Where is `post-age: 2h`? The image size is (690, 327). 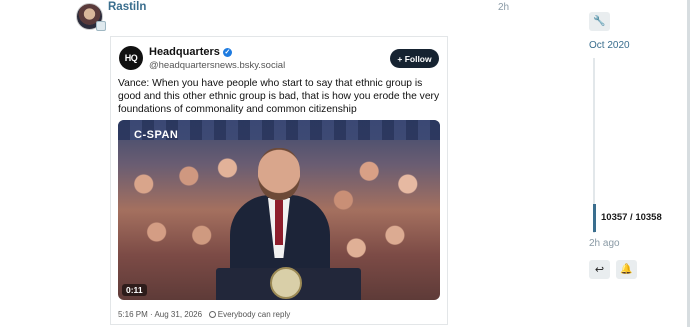 post-age: 2h is located at coordinates (503, 7).